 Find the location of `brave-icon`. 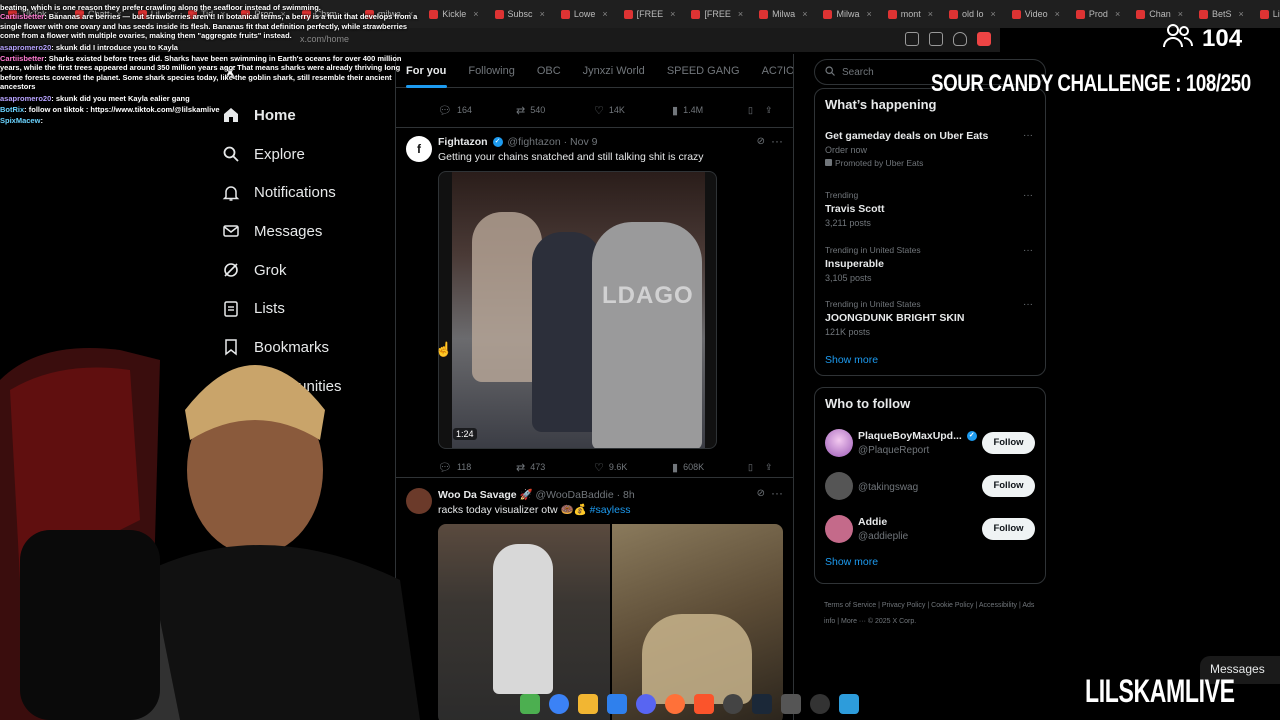

brave-icon is located at coordinates (704, 704).